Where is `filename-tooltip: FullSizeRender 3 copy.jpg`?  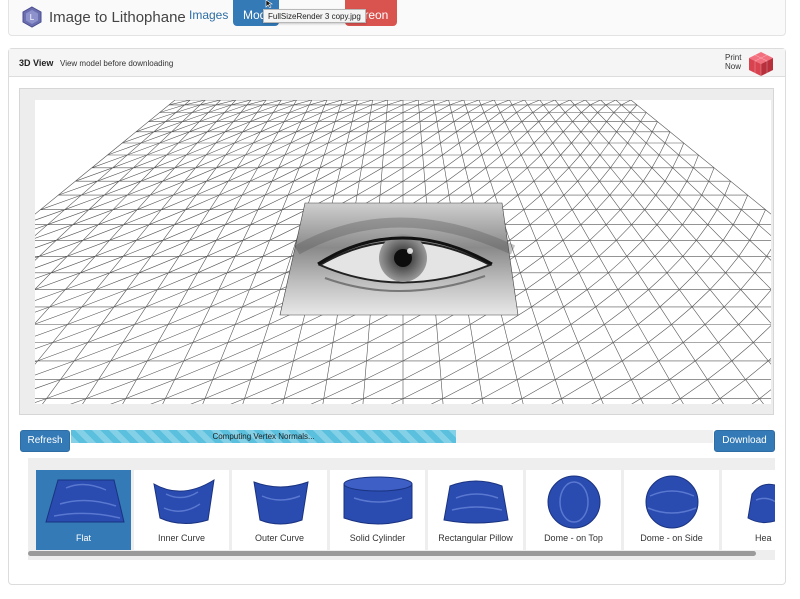 filename-tooltip: FullSizeRender 3 copy.jpg is located at coordinates (314, 16).